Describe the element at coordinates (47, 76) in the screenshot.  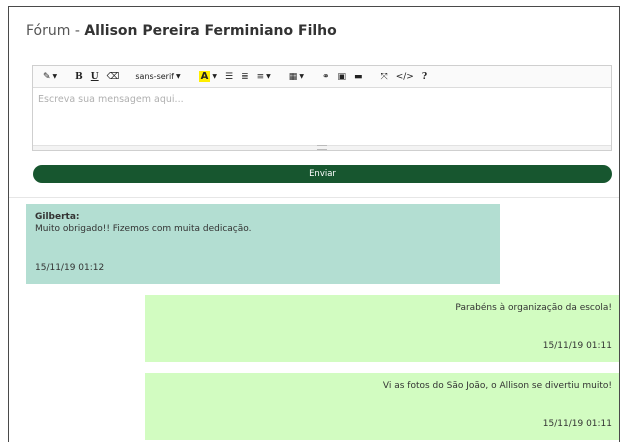
I see `magic-wand-icon: ✎` at that location.